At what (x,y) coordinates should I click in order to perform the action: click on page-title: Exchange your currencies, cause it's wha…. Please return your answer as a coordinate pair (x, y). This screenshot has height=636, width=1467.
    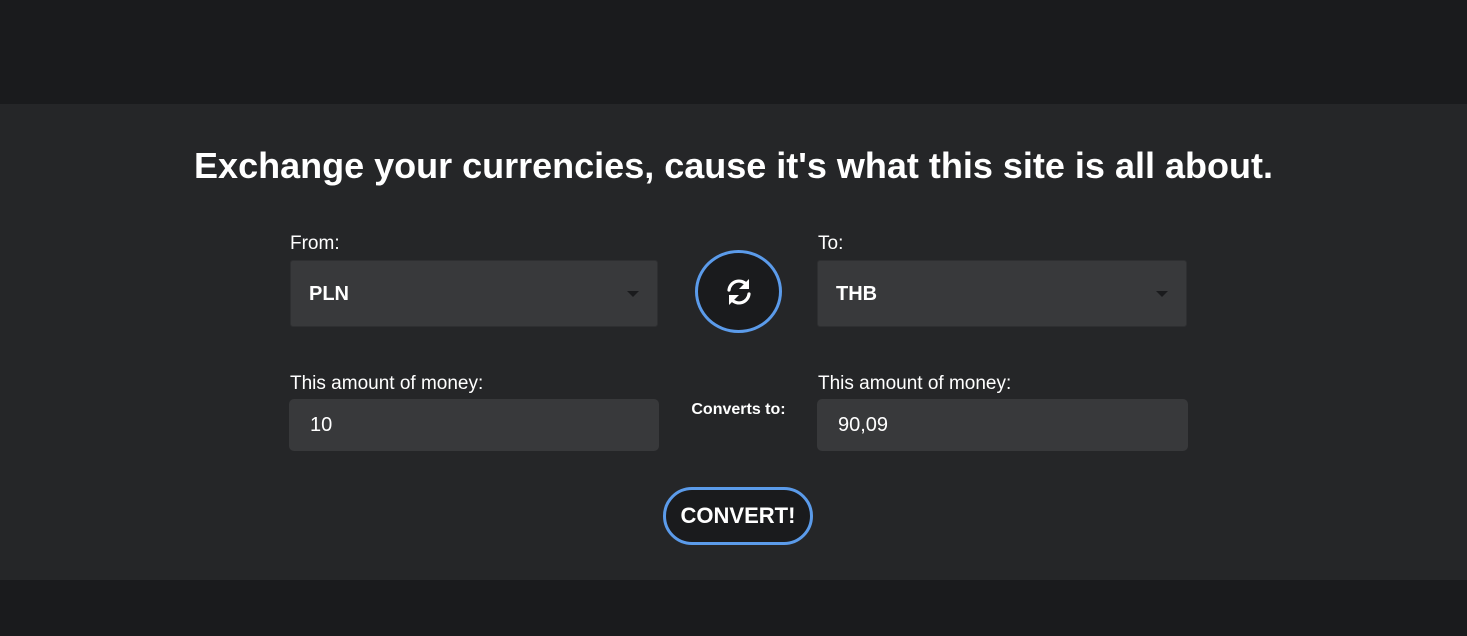
    Looking at the image, I should click on (733, 165).